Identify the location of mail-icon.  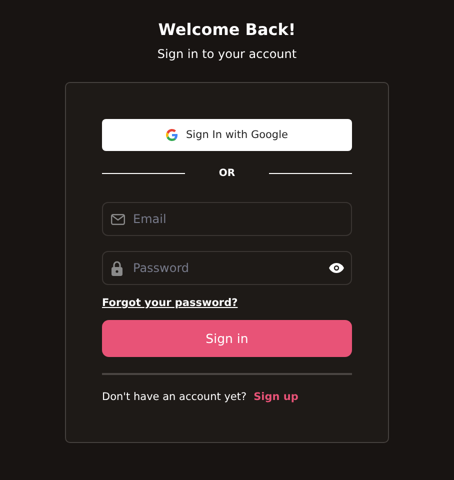
(118, 219).